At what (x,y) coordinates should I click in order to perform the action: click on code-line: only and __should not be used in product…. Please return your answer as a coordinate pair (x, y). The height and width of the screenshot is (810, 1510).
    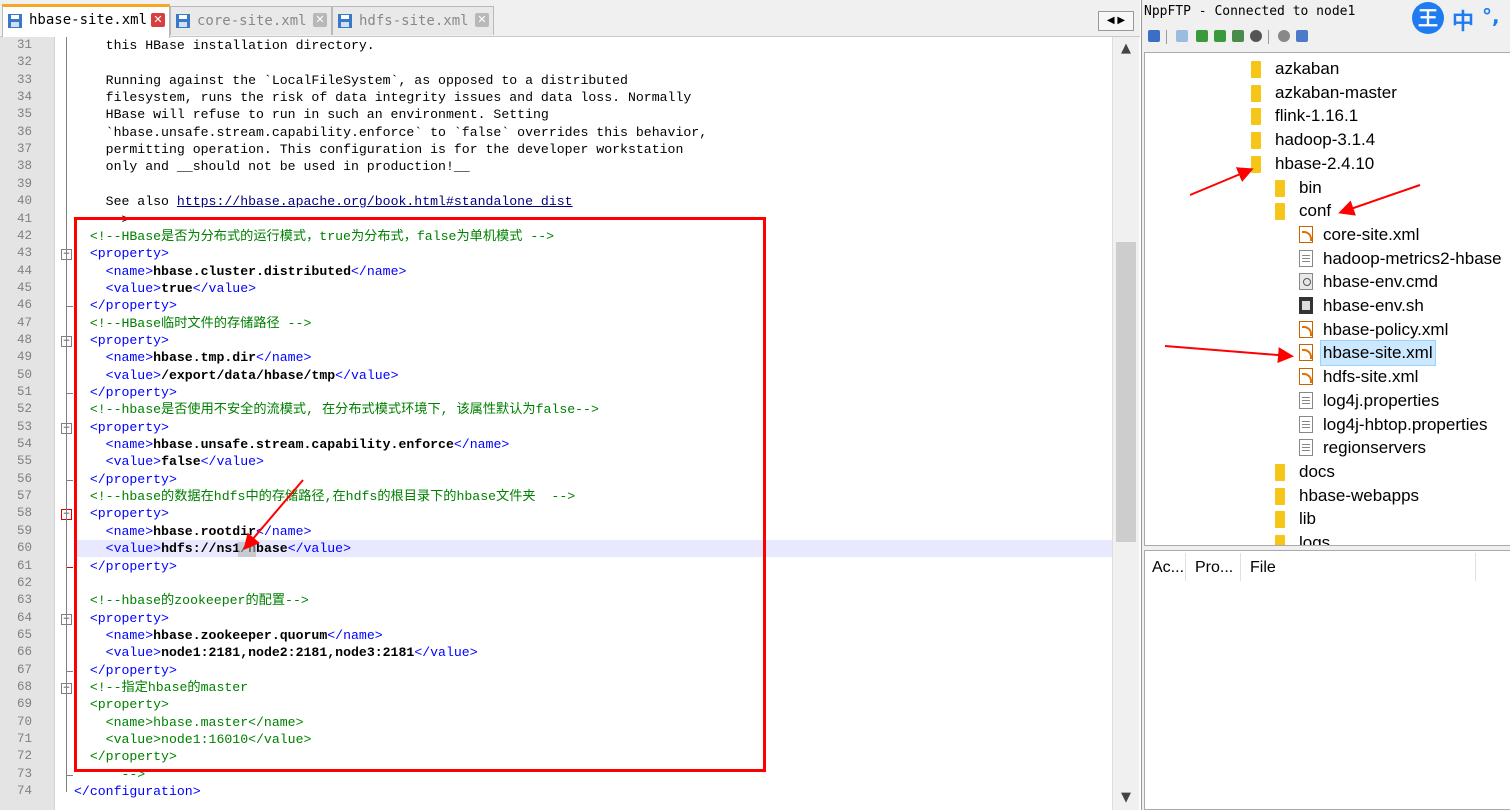
    Looking at the image, I should click on (593, 166).